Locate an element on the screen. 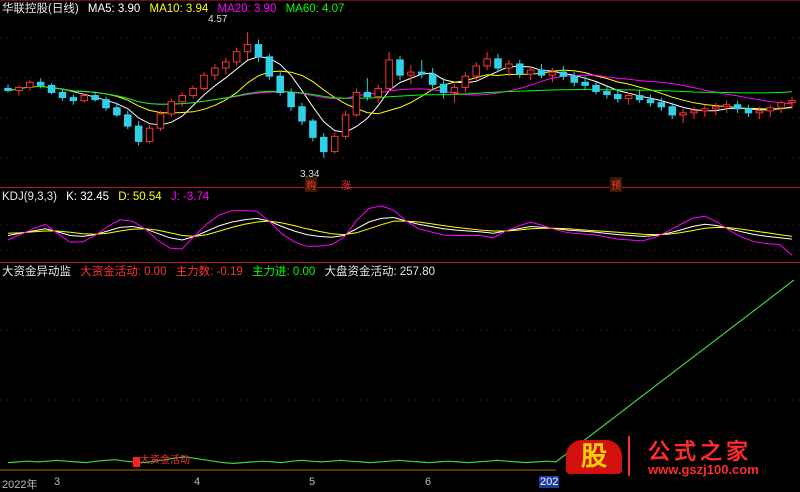 The height and width of the screenshot is (492, 800). kdj-header: KDJ(9,3,3) K: 32.45 D: 50.54 J: -3.74 is located at coordinates (108, 197).